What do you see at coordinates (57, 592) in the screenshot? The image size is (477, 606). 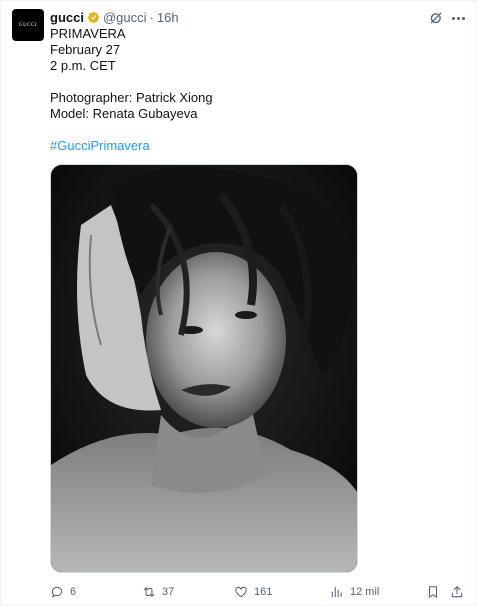 I see `reply-icon` at bounding box center [57, 592].